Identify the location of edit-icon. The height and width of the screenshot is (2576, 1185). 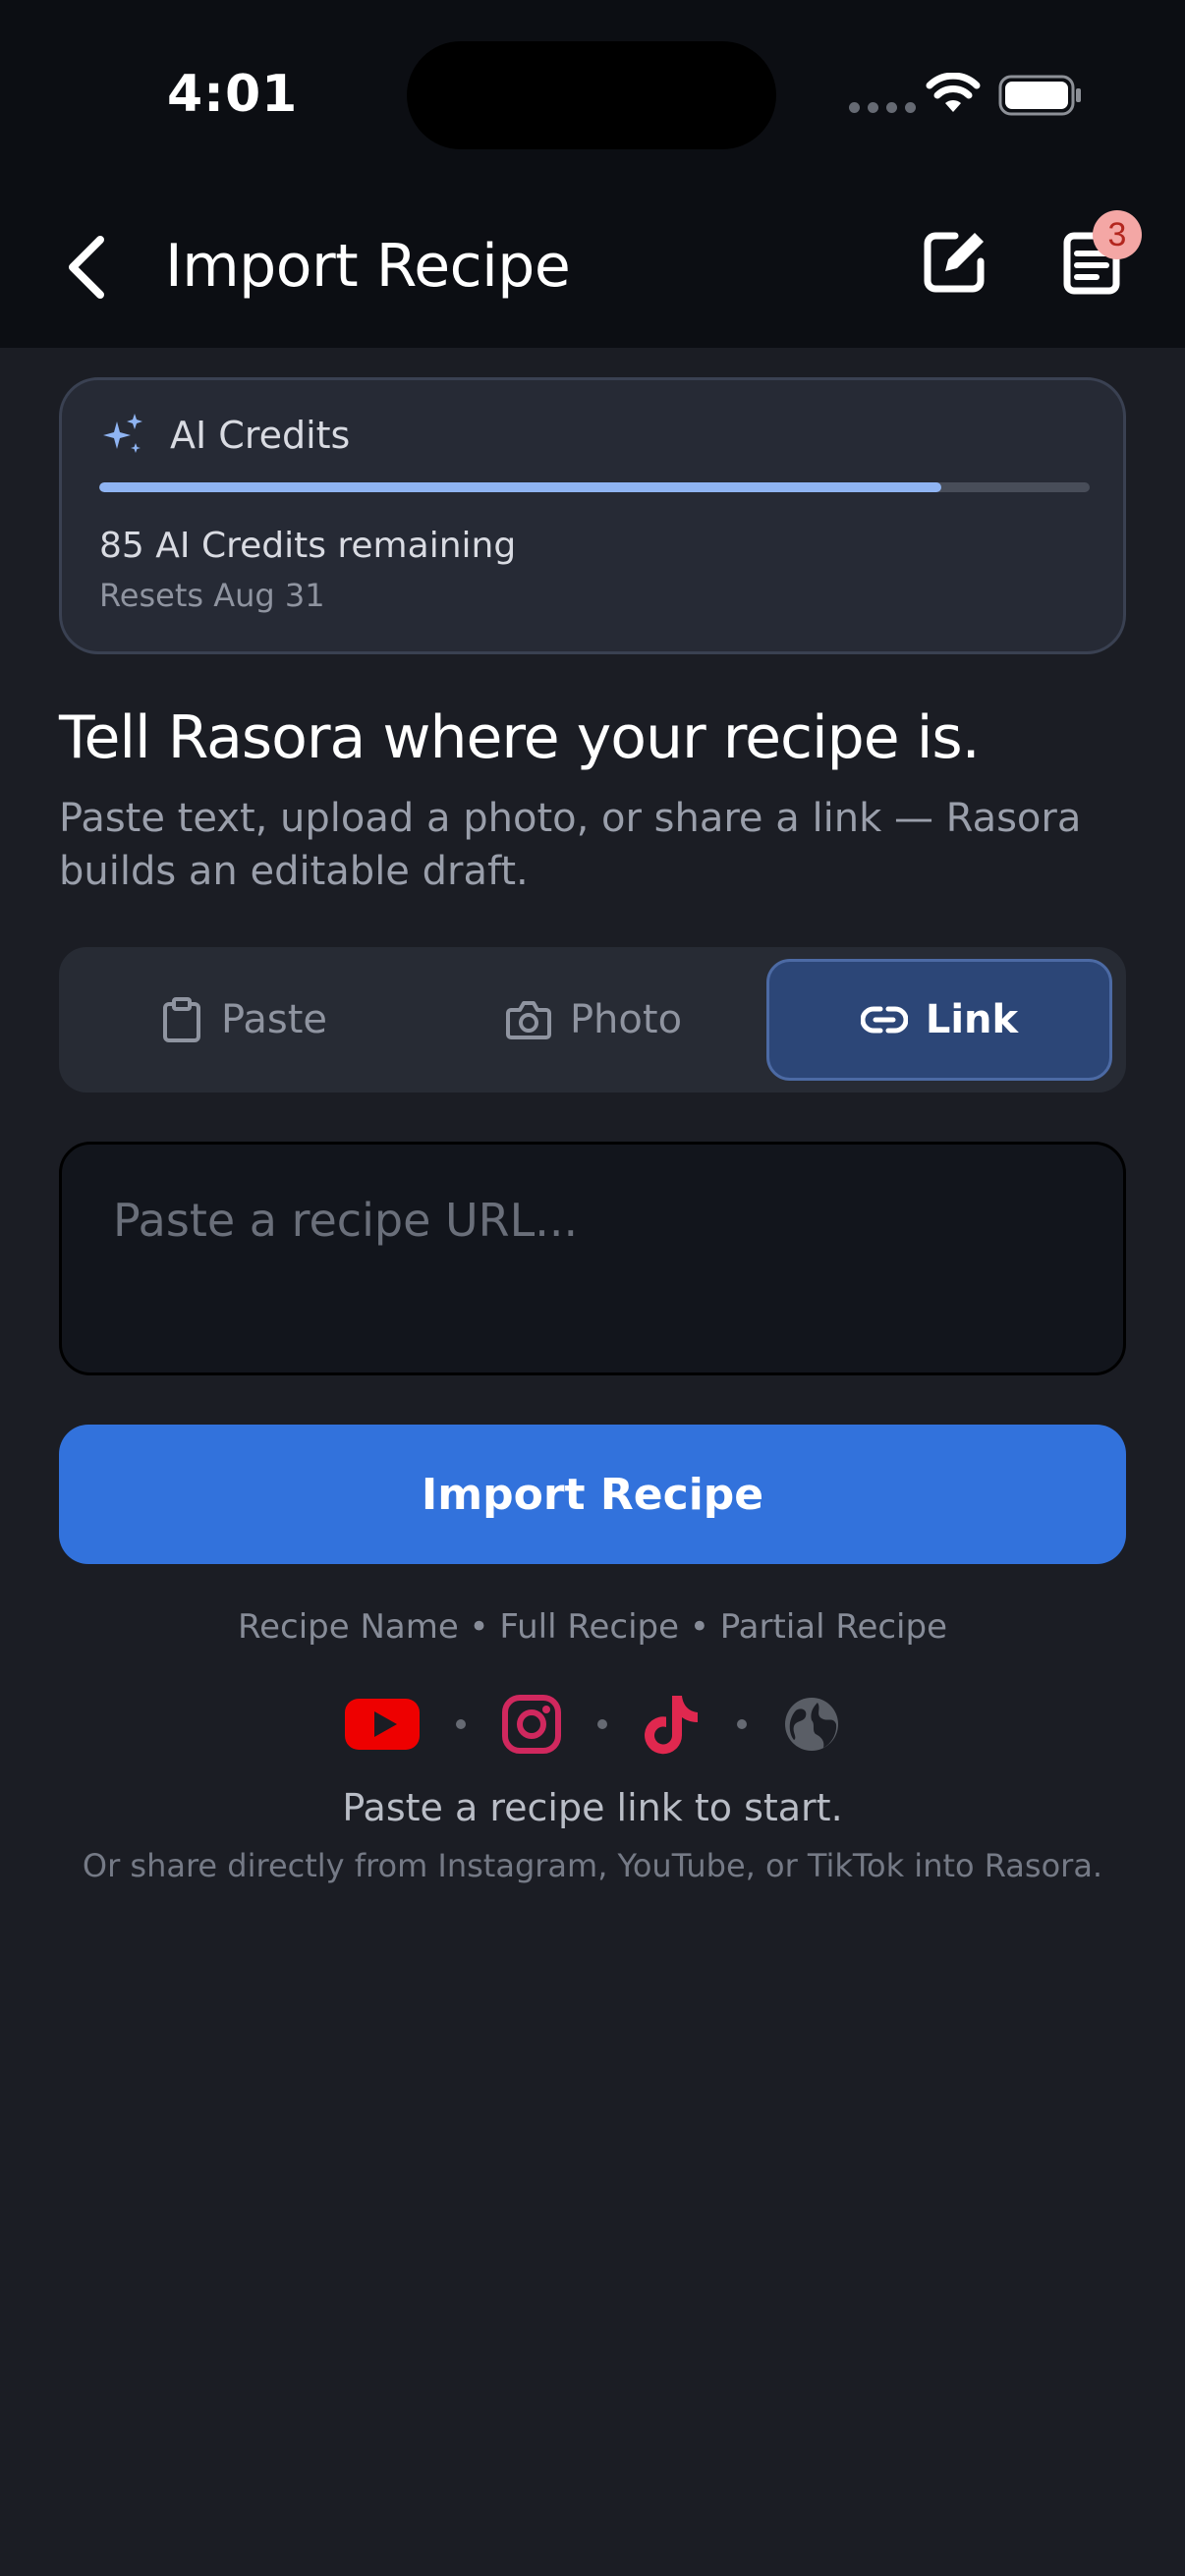
(955, 262).